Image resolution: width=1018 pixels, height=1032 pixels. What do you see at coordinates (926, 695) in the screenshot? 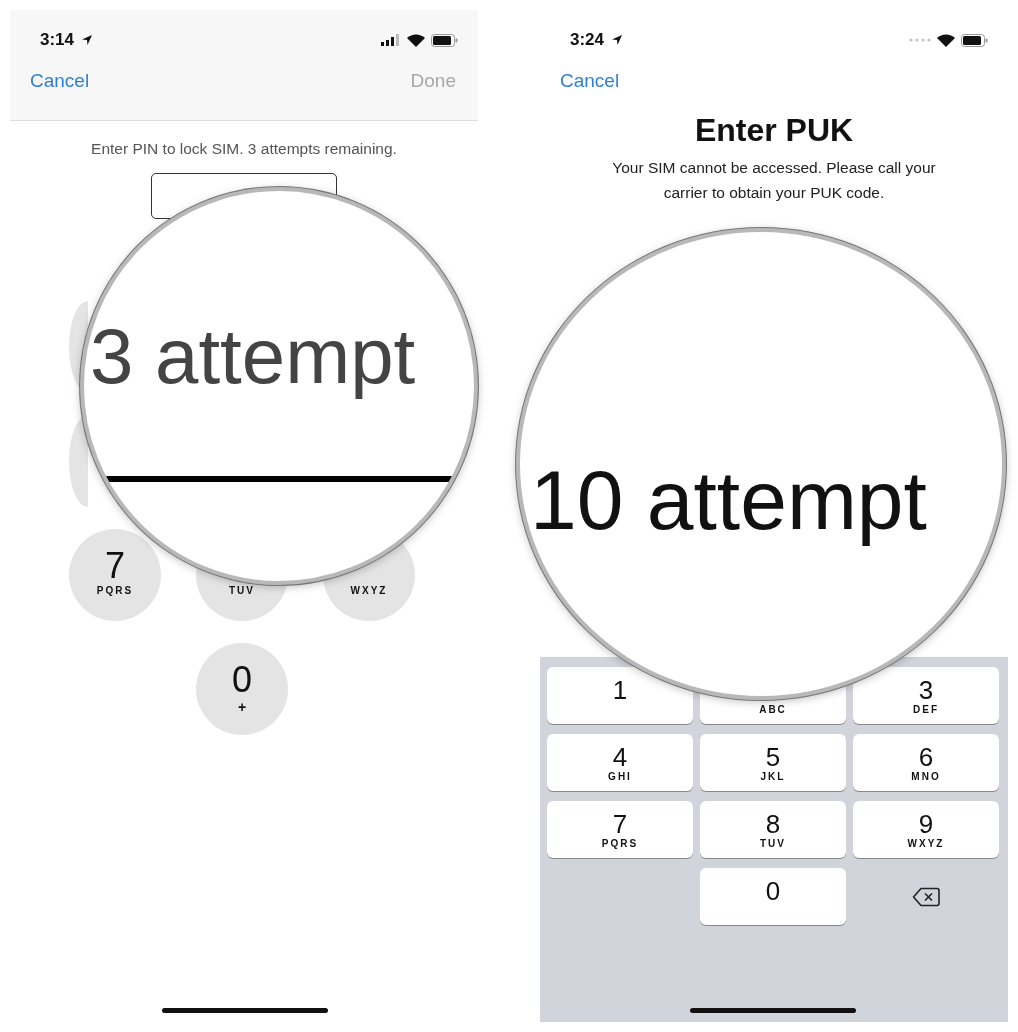
I see `keyboard-key: 3 DEF` at bounding box center [926, 695].